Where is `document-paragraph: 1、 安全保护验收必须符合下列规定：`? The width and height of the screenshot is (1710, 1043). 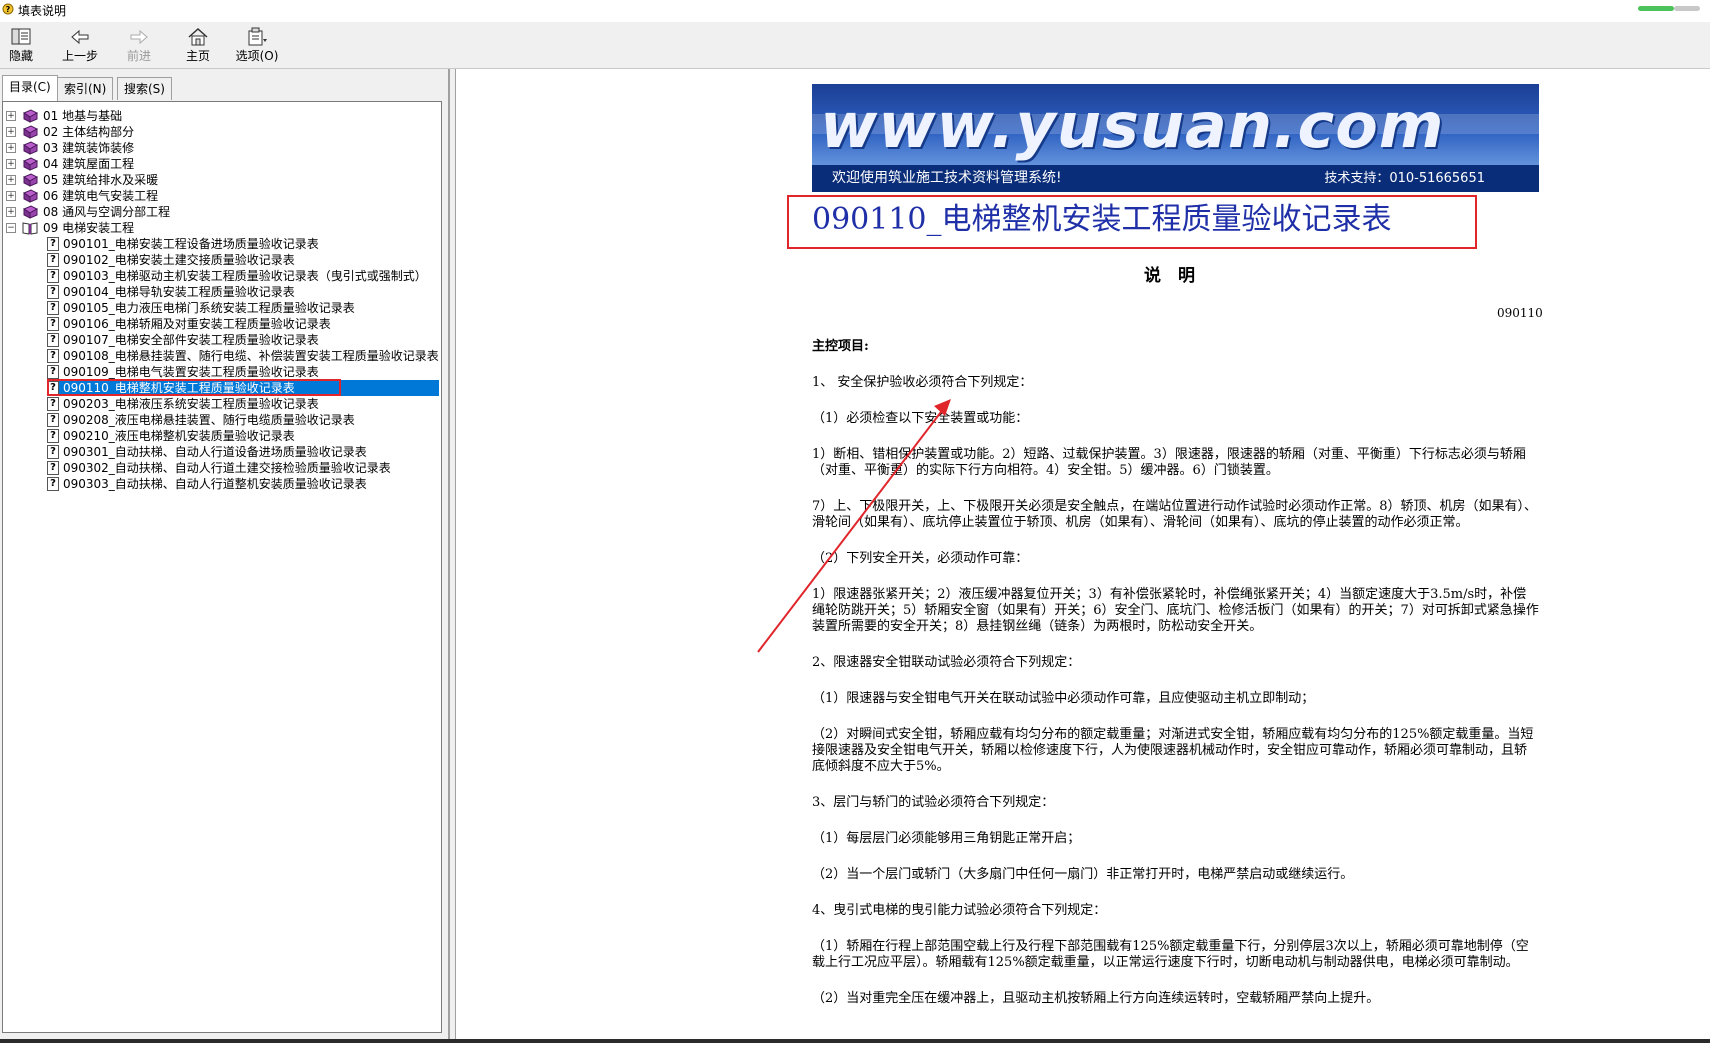
document-paragraph: 1、 安全保护验收必须符合下列规定： is located at coordinates (922, 382).